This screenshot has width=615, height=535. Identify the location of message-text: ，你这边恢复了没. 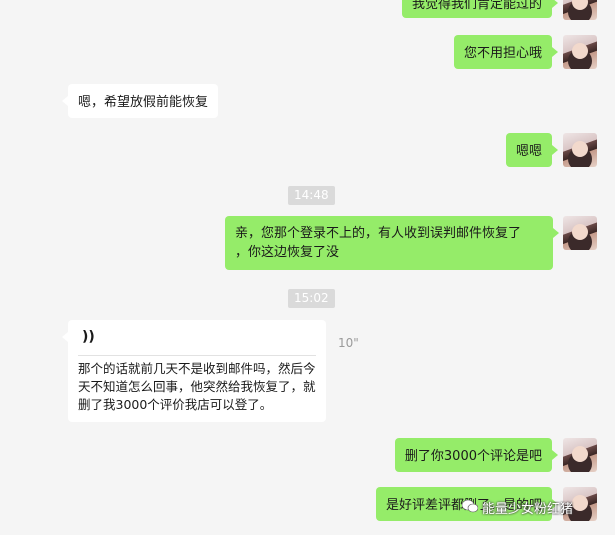
(287, 252).